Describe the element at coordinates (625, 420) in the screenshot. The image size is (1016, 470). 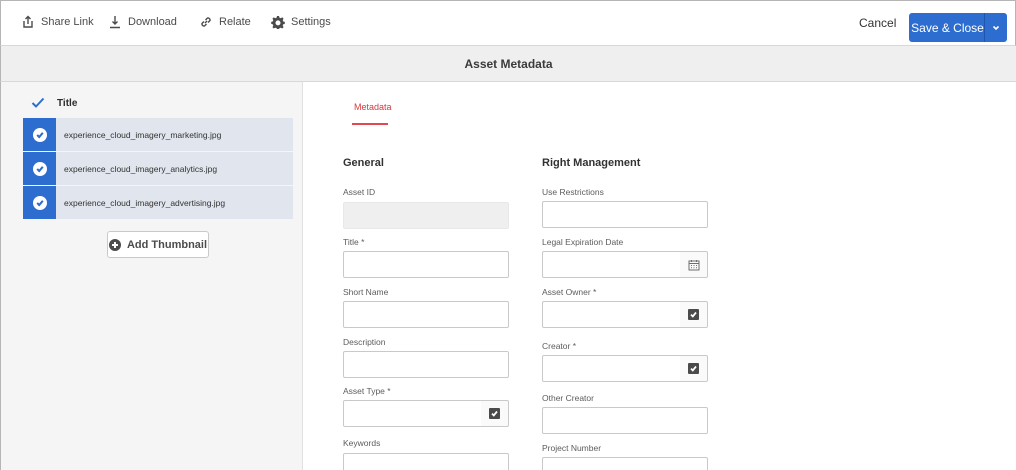
I see `other-creator-field` at that location.